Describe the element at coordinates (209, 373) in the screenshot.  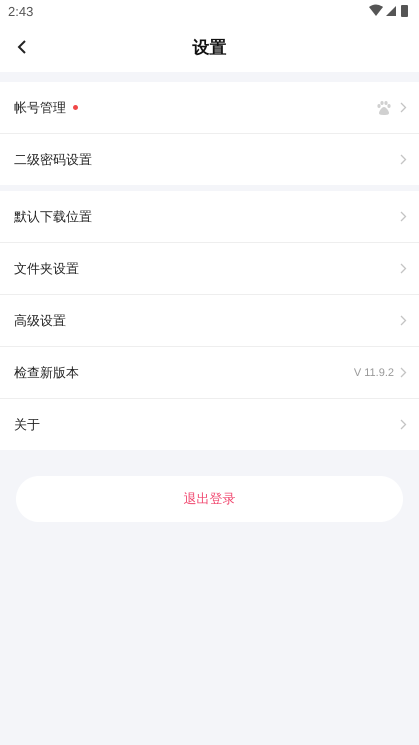
I see `settings-row: 检查新版本 V 11.9.2` at that location.